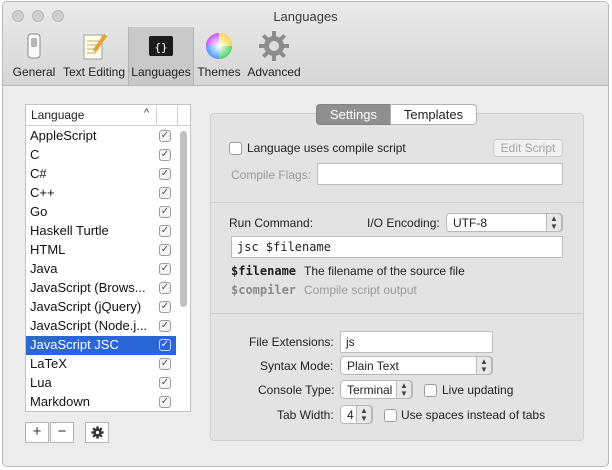  What do you see at coordinates (101, 193) in the screenshot?
I see `list-item: C++ ✓` at bounding box center [101, 193].